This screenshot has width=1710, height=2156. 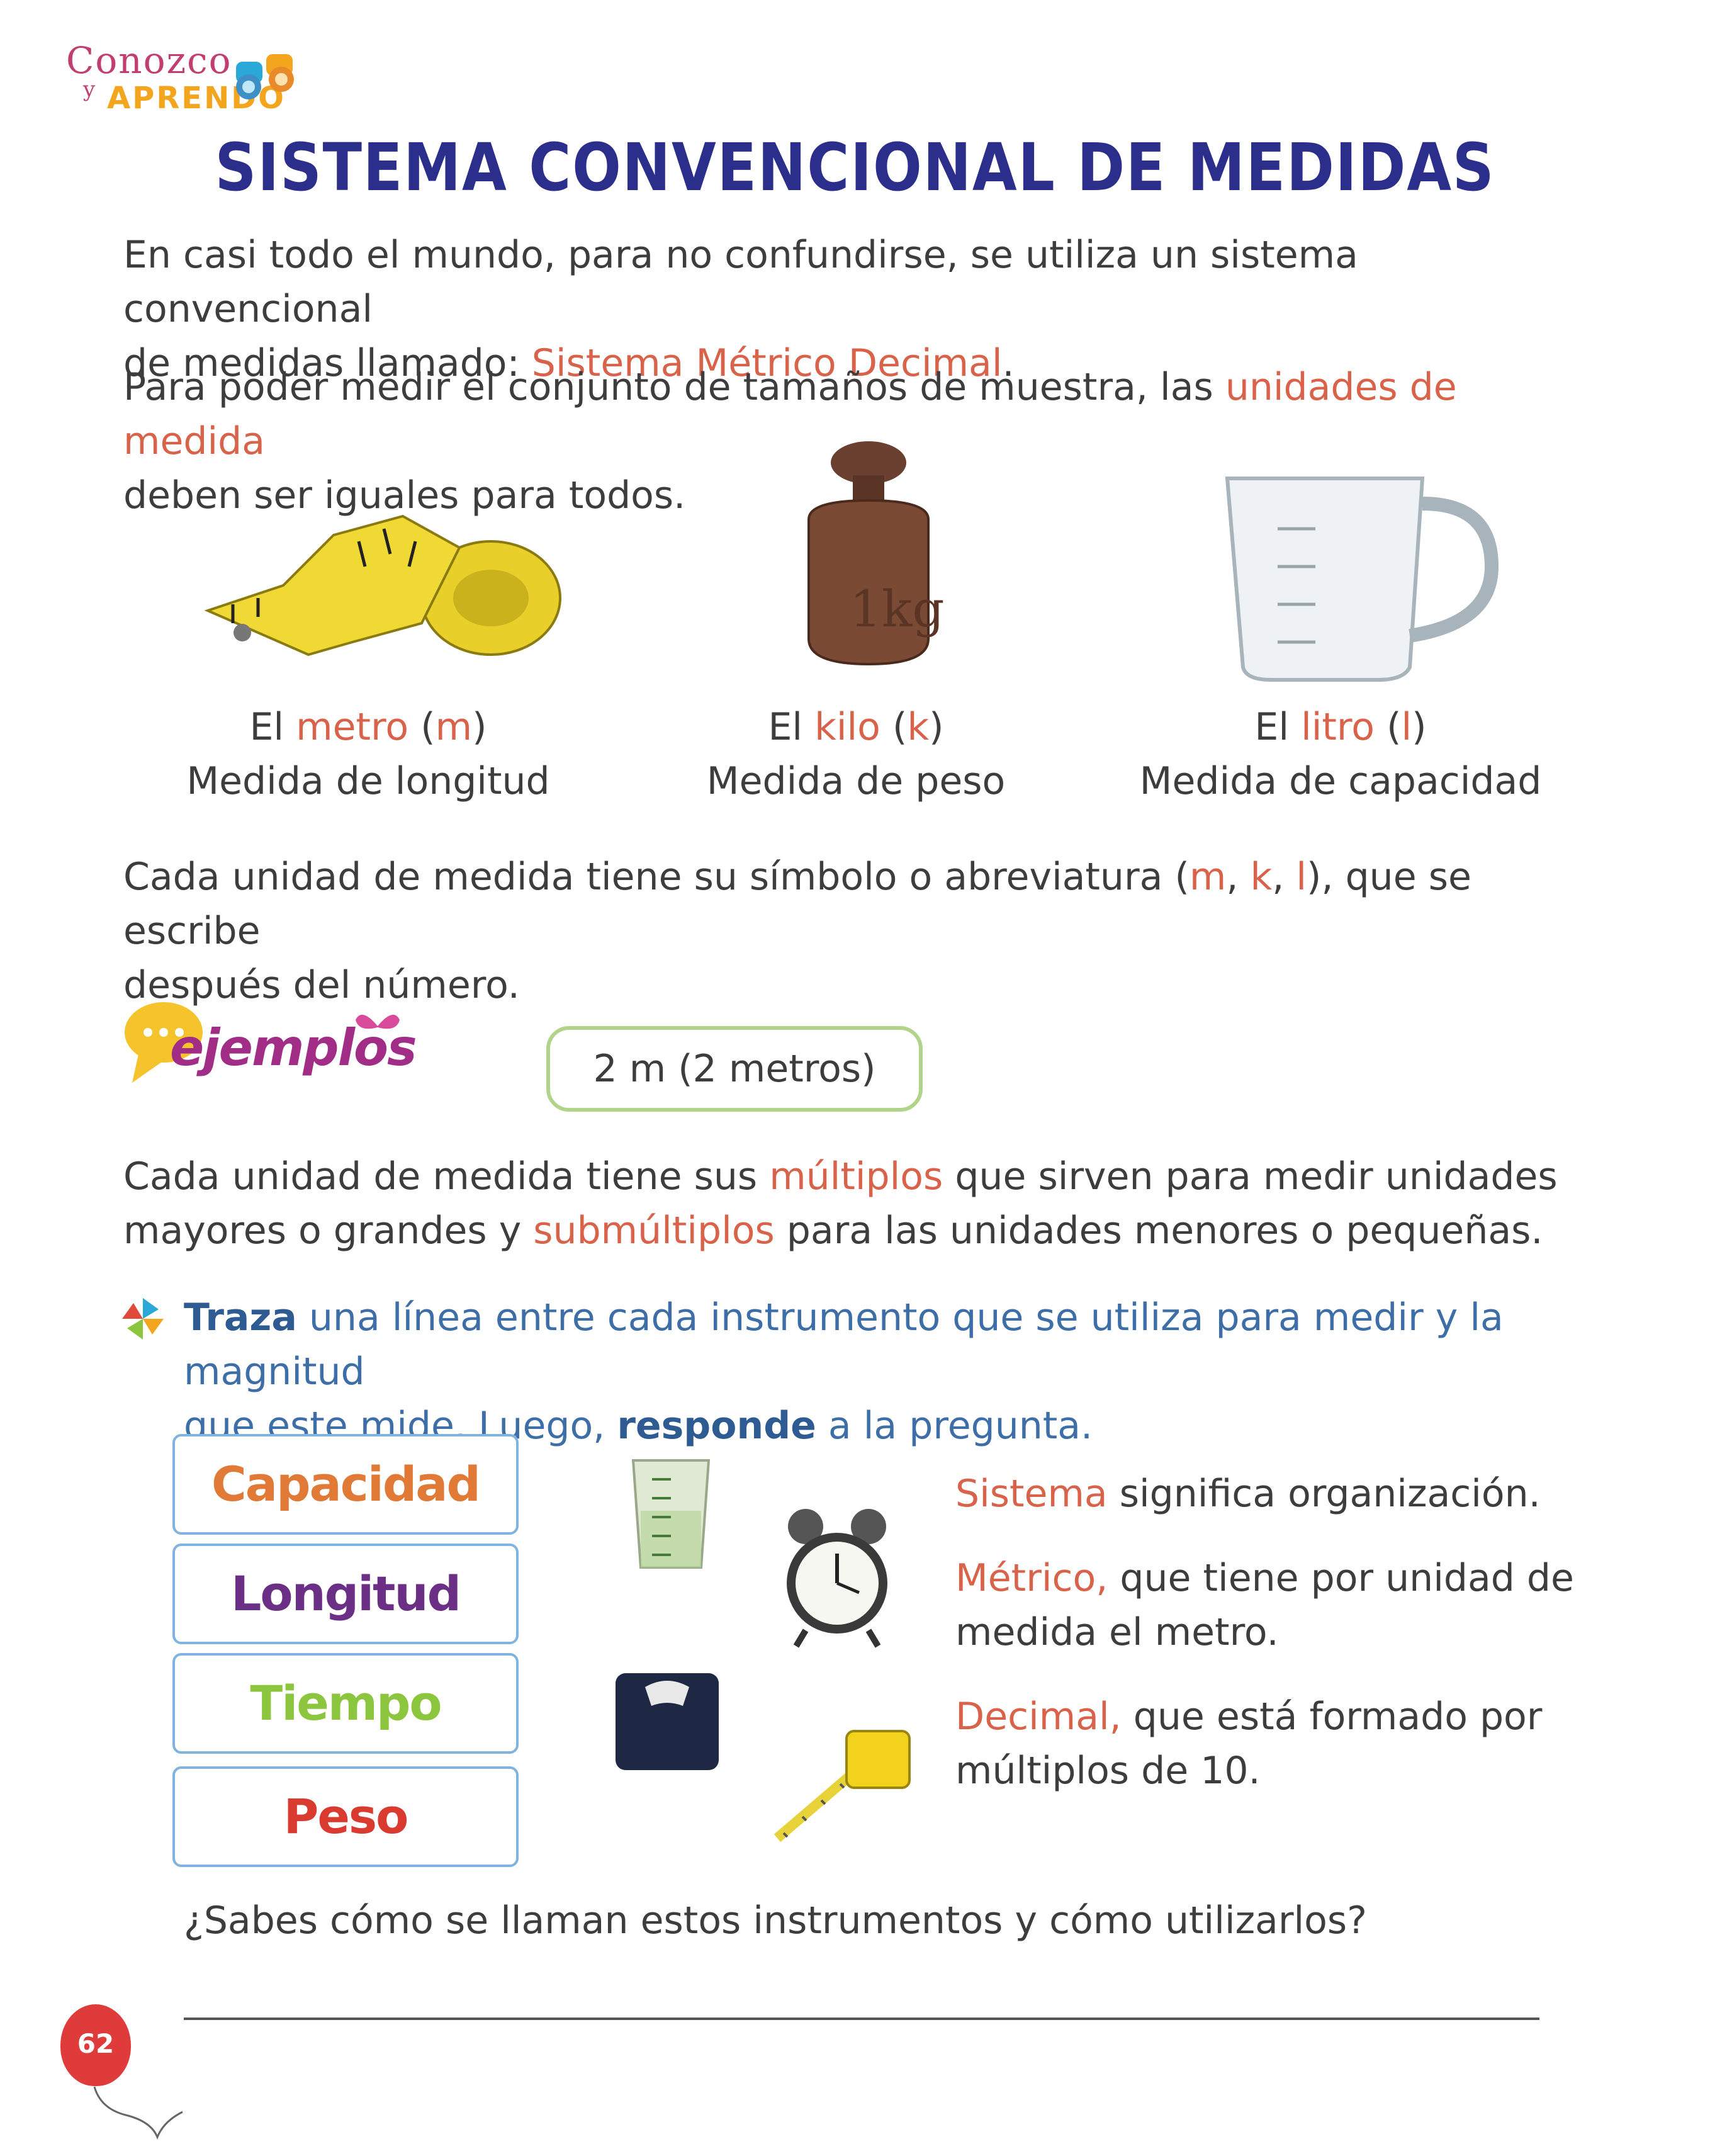 I want to click on butterfly-icon, so click(x=378, y=1022).